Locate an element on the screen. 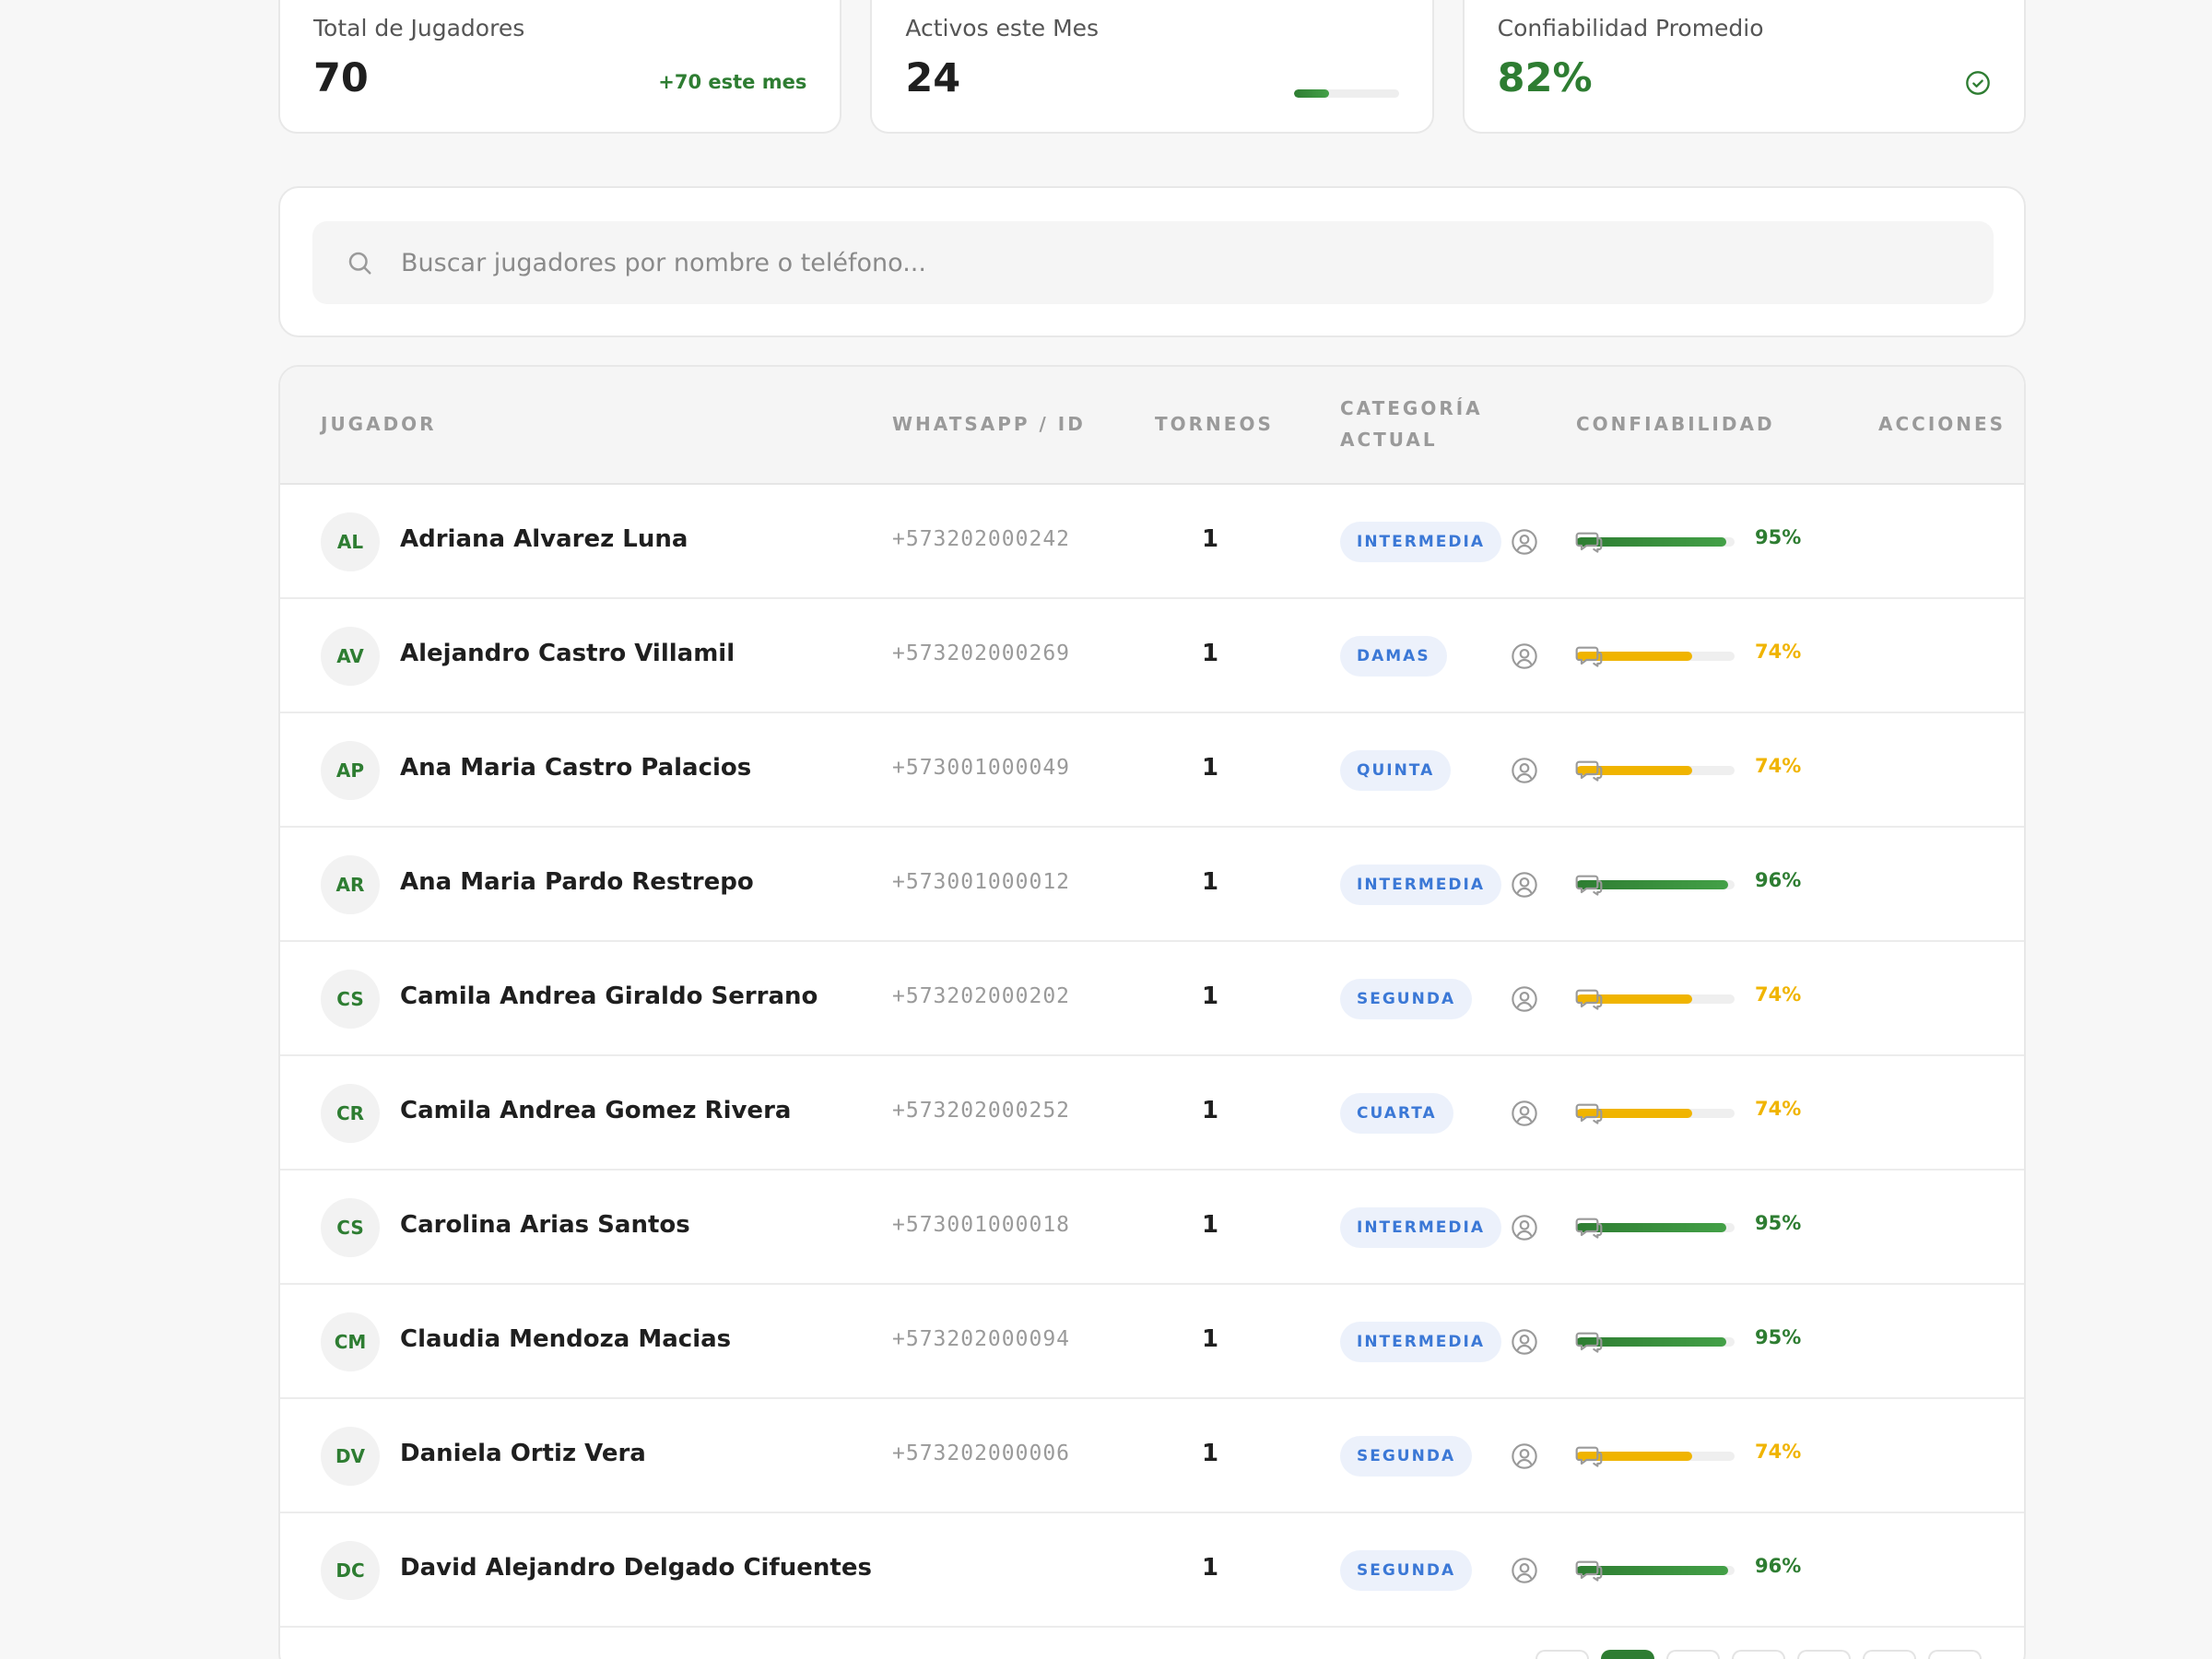 This screenshot has height=1659, width=2212. avatar: AP is located at coordinates (350, 770).